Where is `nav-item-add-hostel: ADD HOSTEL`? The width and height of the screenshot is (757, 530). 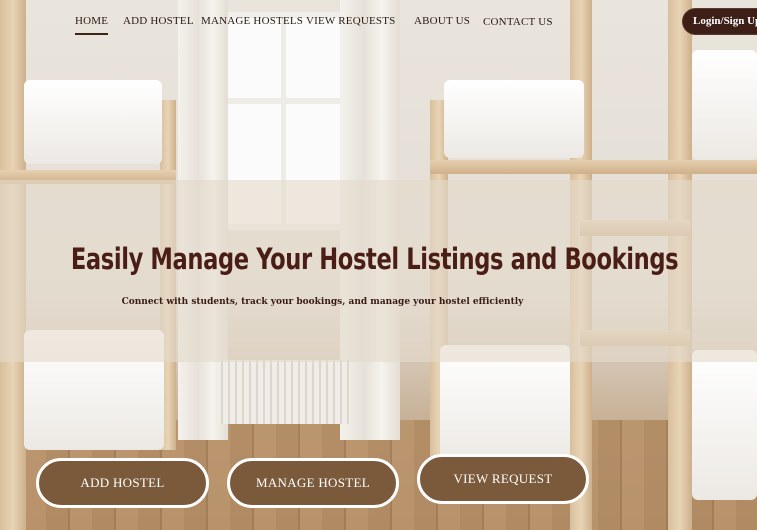 nav-item-add-hostel: ADD HOSTEL is located at coordinates (158, 21).